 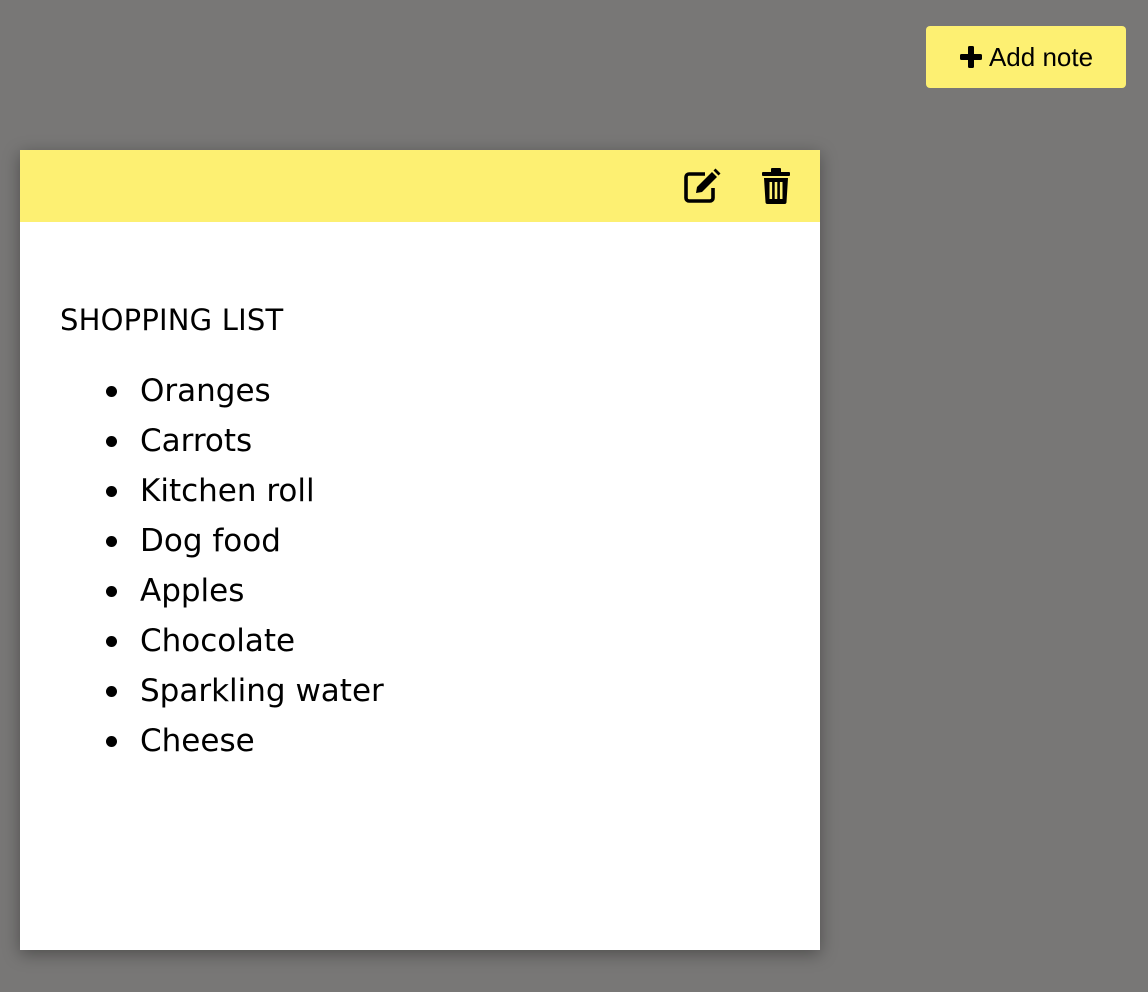 I want to click on list-item: Apples, so click(x=443, y=591).